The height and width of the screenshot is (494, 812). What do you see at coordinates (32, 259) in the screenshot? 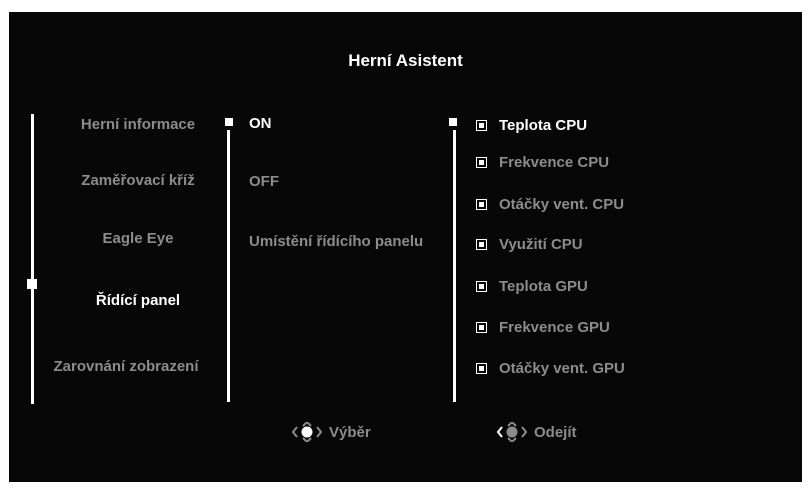
I see `menu-scroll-line` at bounding box center [32, 259].